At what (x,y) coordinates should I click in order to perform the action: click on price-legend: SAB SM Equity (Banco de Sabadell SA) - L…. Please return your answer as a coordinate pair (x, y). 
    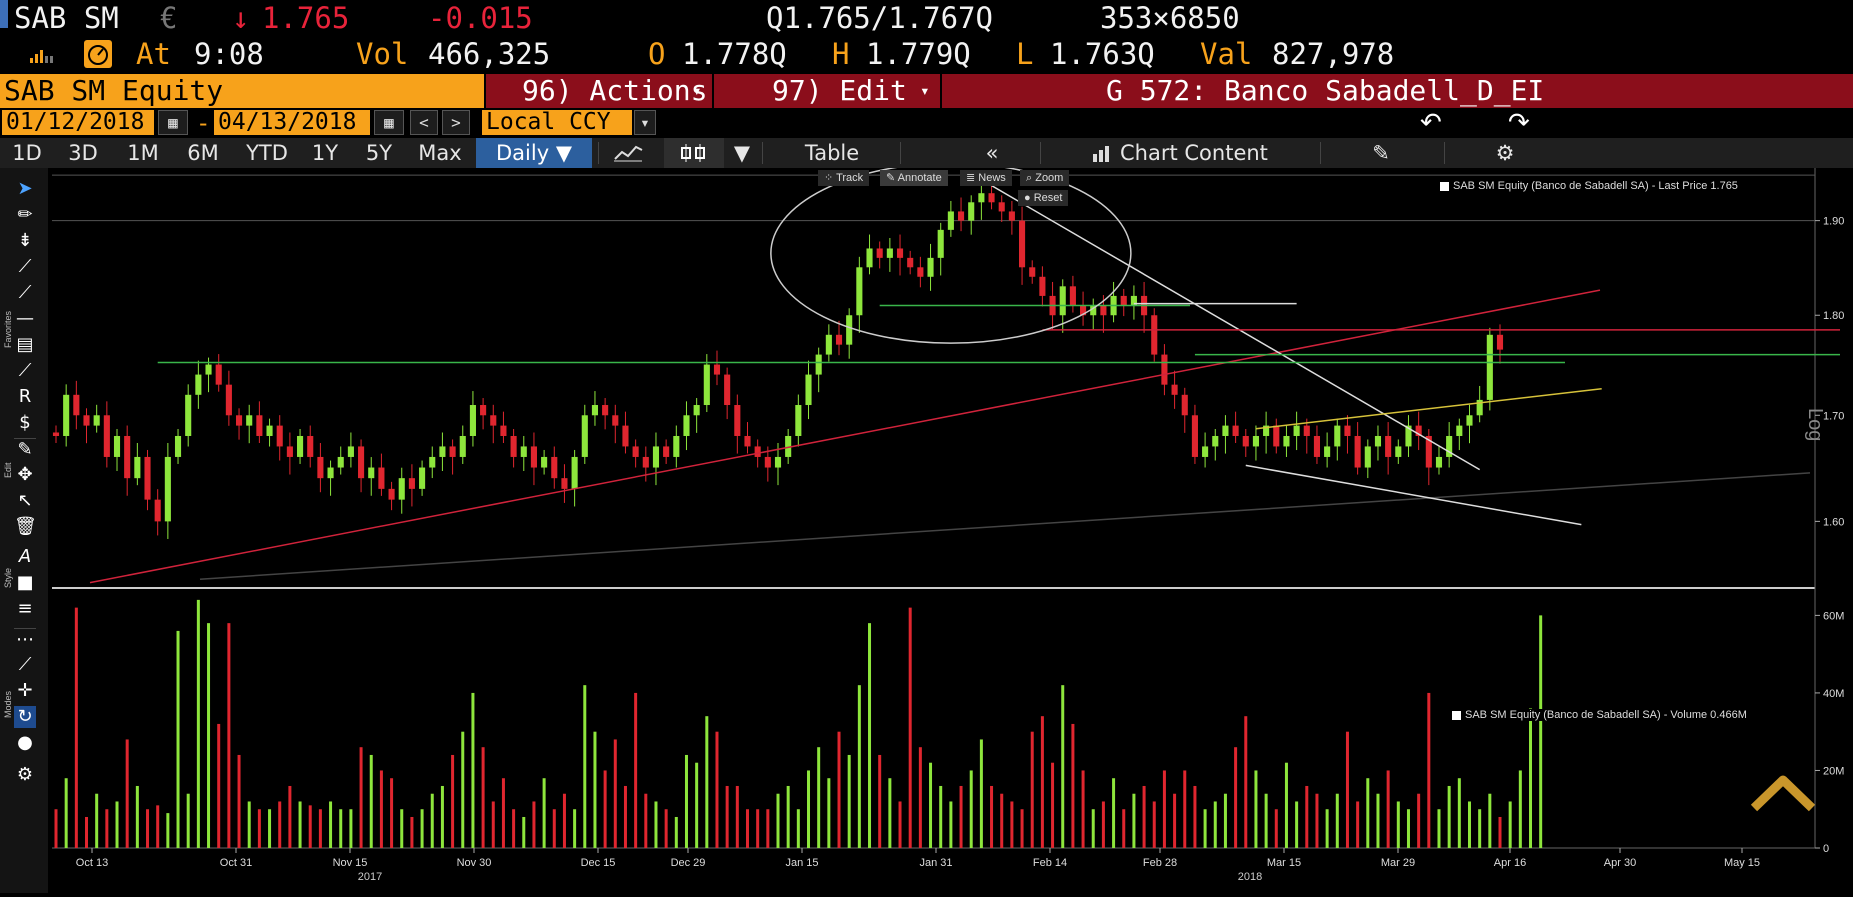
    Looking at the image, I should click on (1589, 186).